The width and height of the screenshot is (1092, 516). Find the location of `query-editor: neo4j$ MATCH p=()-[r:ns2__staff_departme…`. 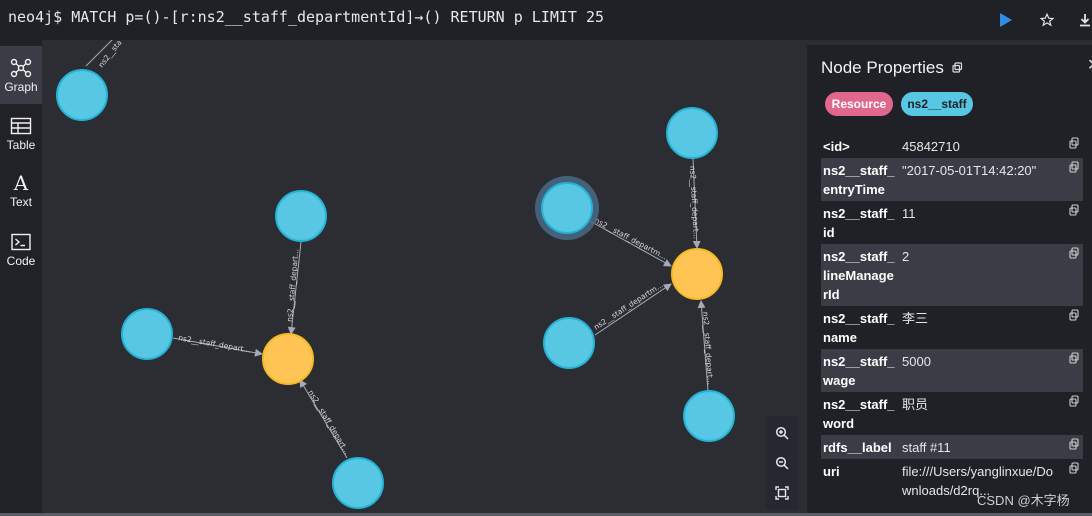

query-editor: neo4j$ MATCH p=()-[r:ns2__staff_departme… is located at coordinates (306, 17).